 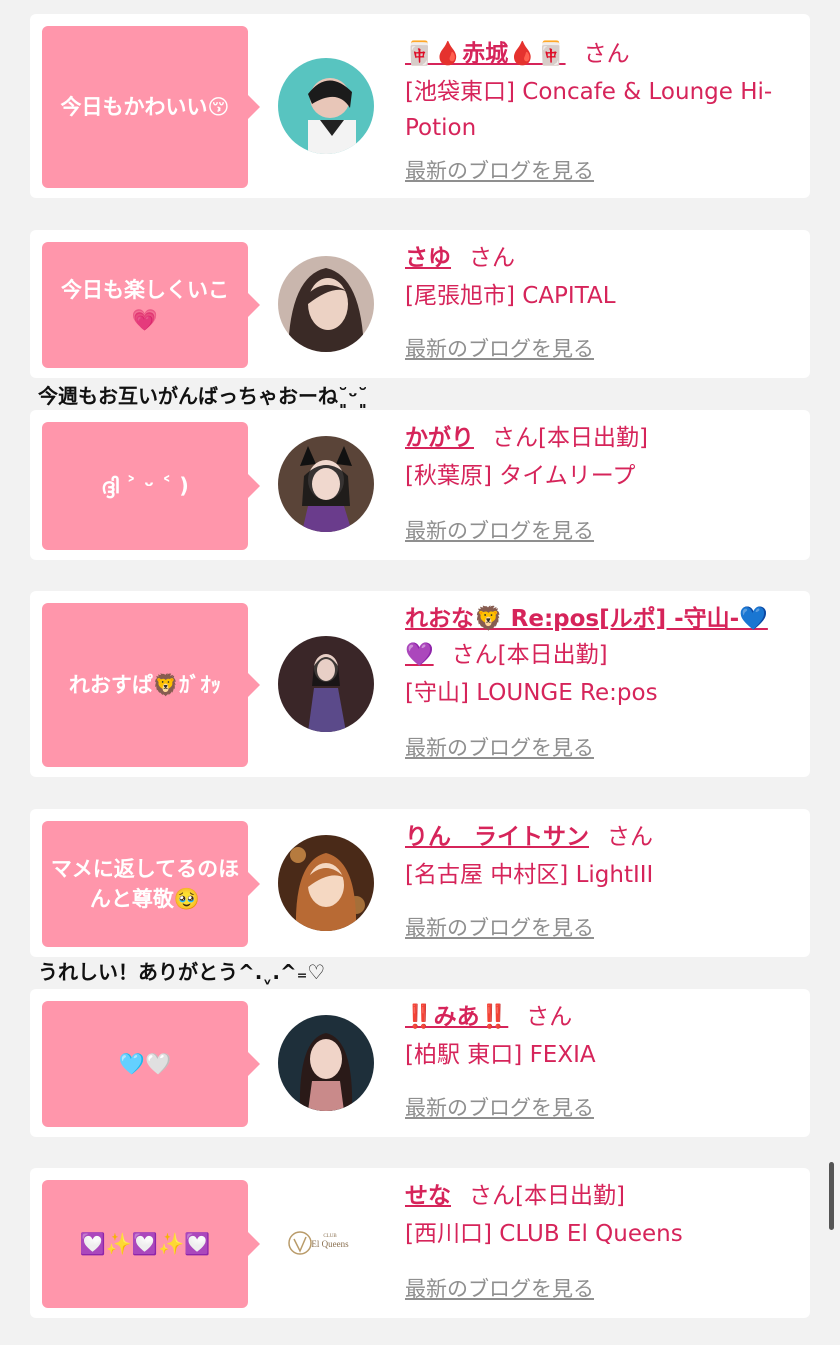 I want to click on cast-name-link: せな, so click(x=428, y=1196).